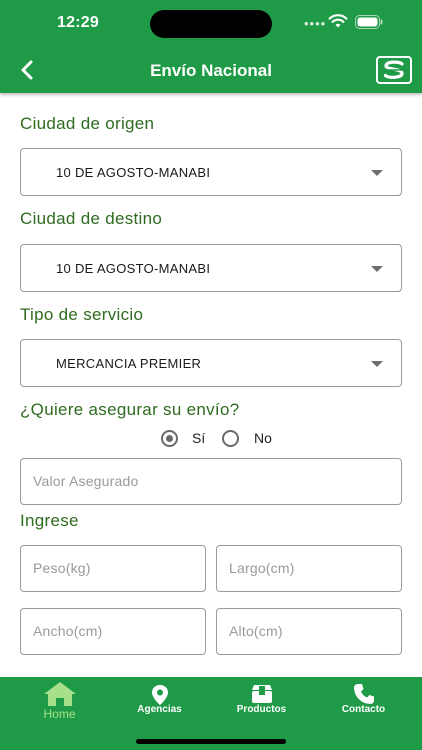 This screenshot has height=750, width=422. Describe the element at coordinates (338, 21) in the screenshot. I see `wifi-icon` at that location.